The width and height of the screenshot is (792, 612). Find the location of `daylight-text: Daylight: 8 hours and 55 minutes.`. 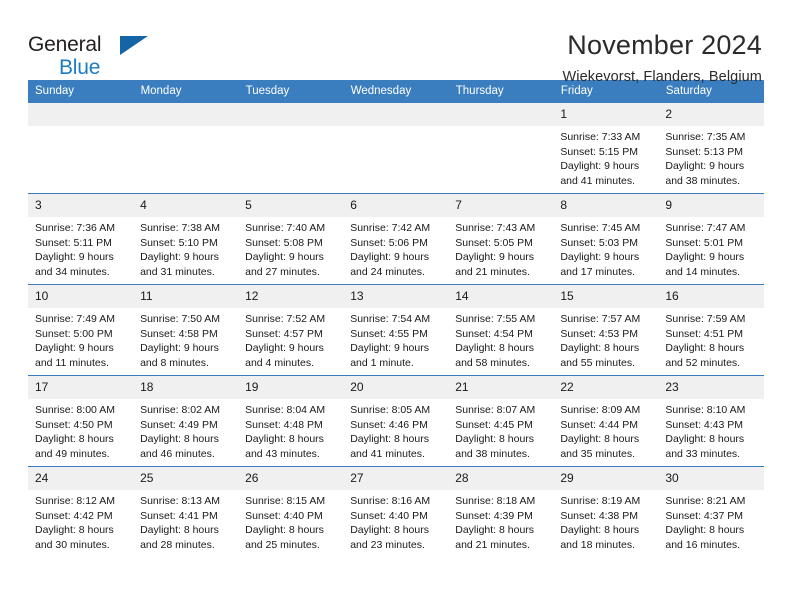

daylight-text: Daylight: 8 hours and 55 minutes. is located at coordinates (600, 355).